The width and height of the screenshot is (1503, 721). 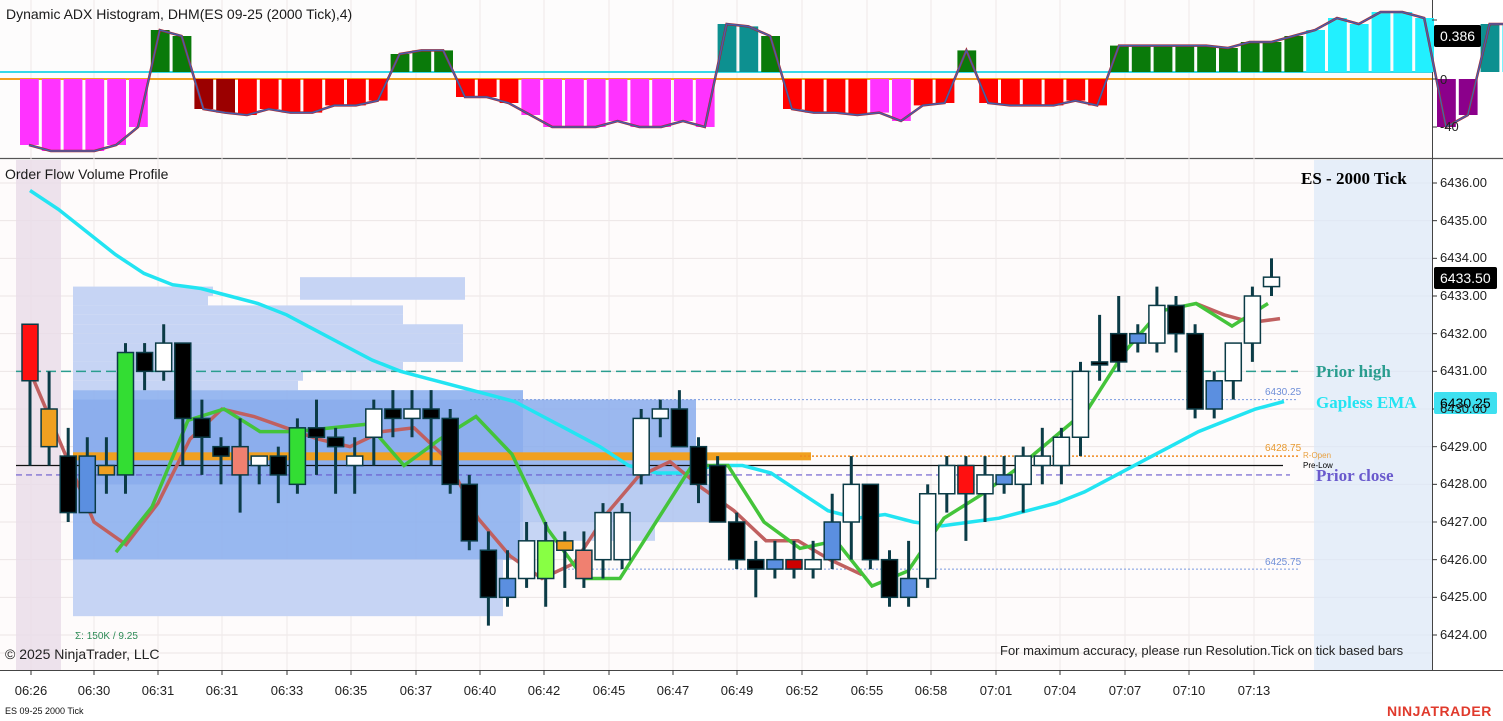 What do you see at coordinates (1463, 258) in the screenshot?
I see `price-axis-tick: 6434.00` at bounding box center [1463, 258].